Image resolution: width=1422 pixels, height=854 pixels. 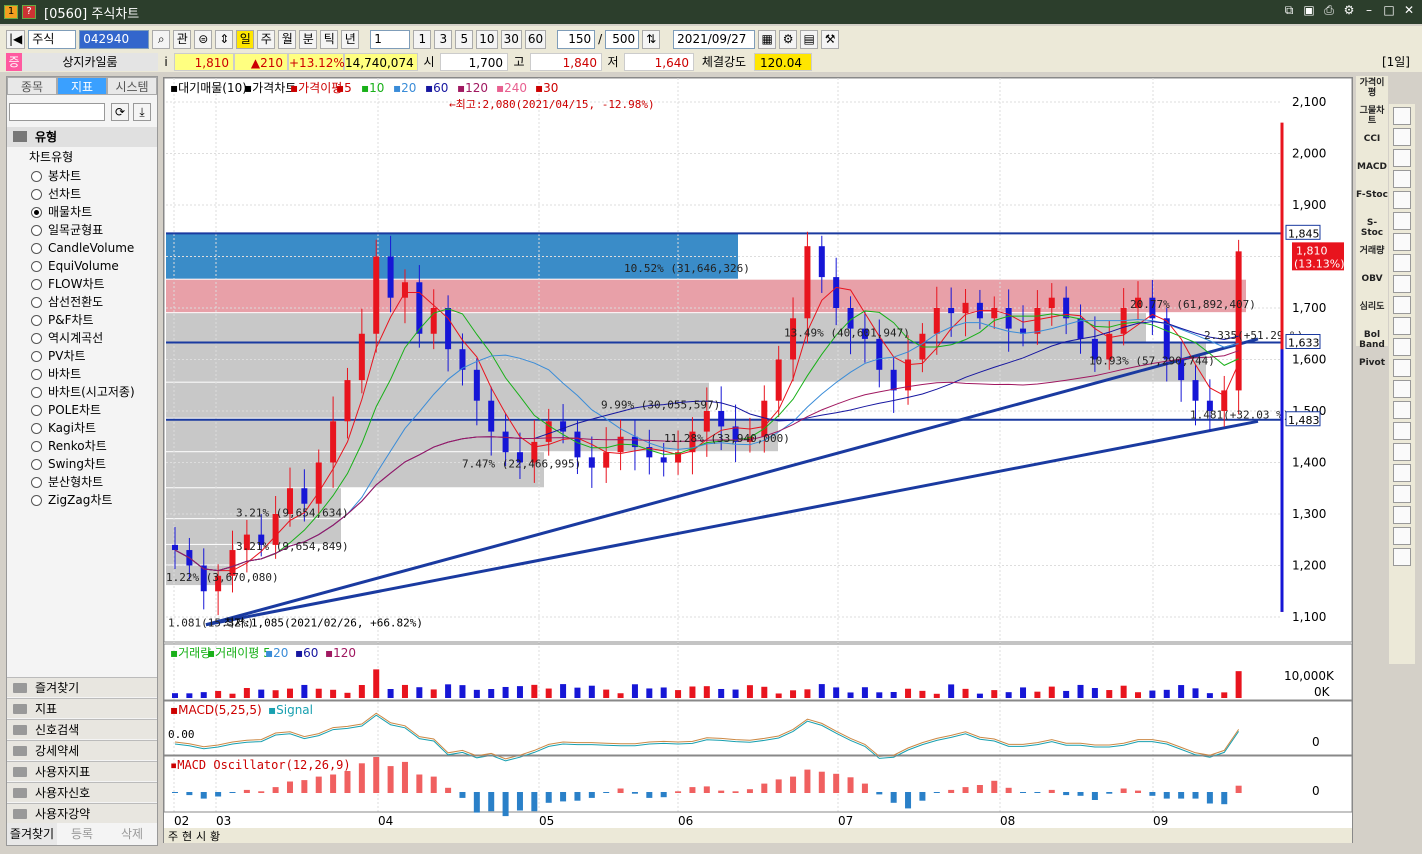 What do you see at coordinates (52, 39) in the screenshot?
I see `market-select: 주식` at bounding box center [52, 39].